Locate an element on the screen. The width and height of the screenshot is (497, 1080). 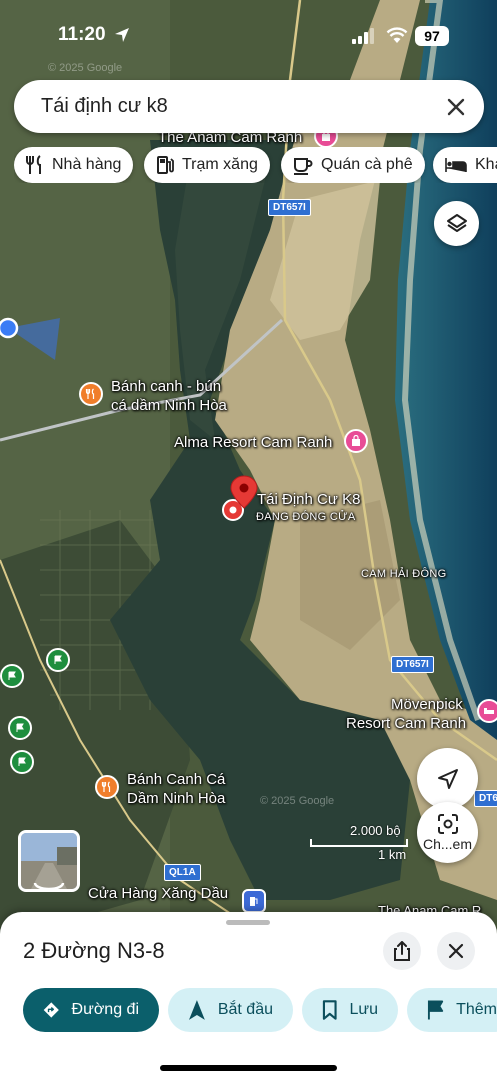
gas-station-icon is located at coordinates (165, 165).